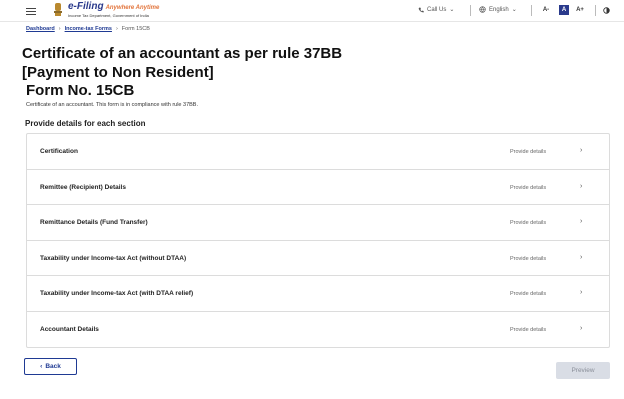 The height and width of the screenshot is (399, 624). Describe the element at coordinates (86, 6) in the screenshot. I see `brand-main-text: e-Filing` at that location.